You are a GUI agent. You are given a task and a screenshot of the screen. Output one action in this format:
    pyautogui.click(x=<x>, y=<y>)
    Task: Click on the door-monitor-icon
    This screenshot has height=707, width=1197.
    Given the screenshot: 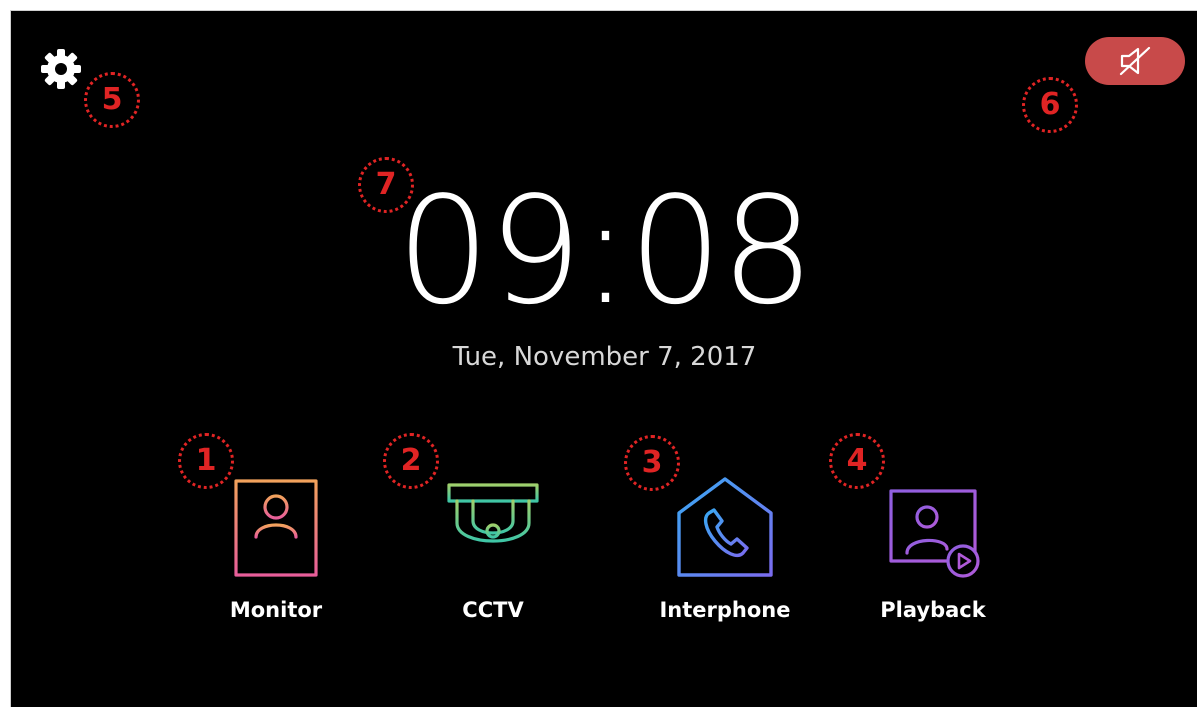 What is the action you would take?
    pyautogui.click(x=276, y=528)
    